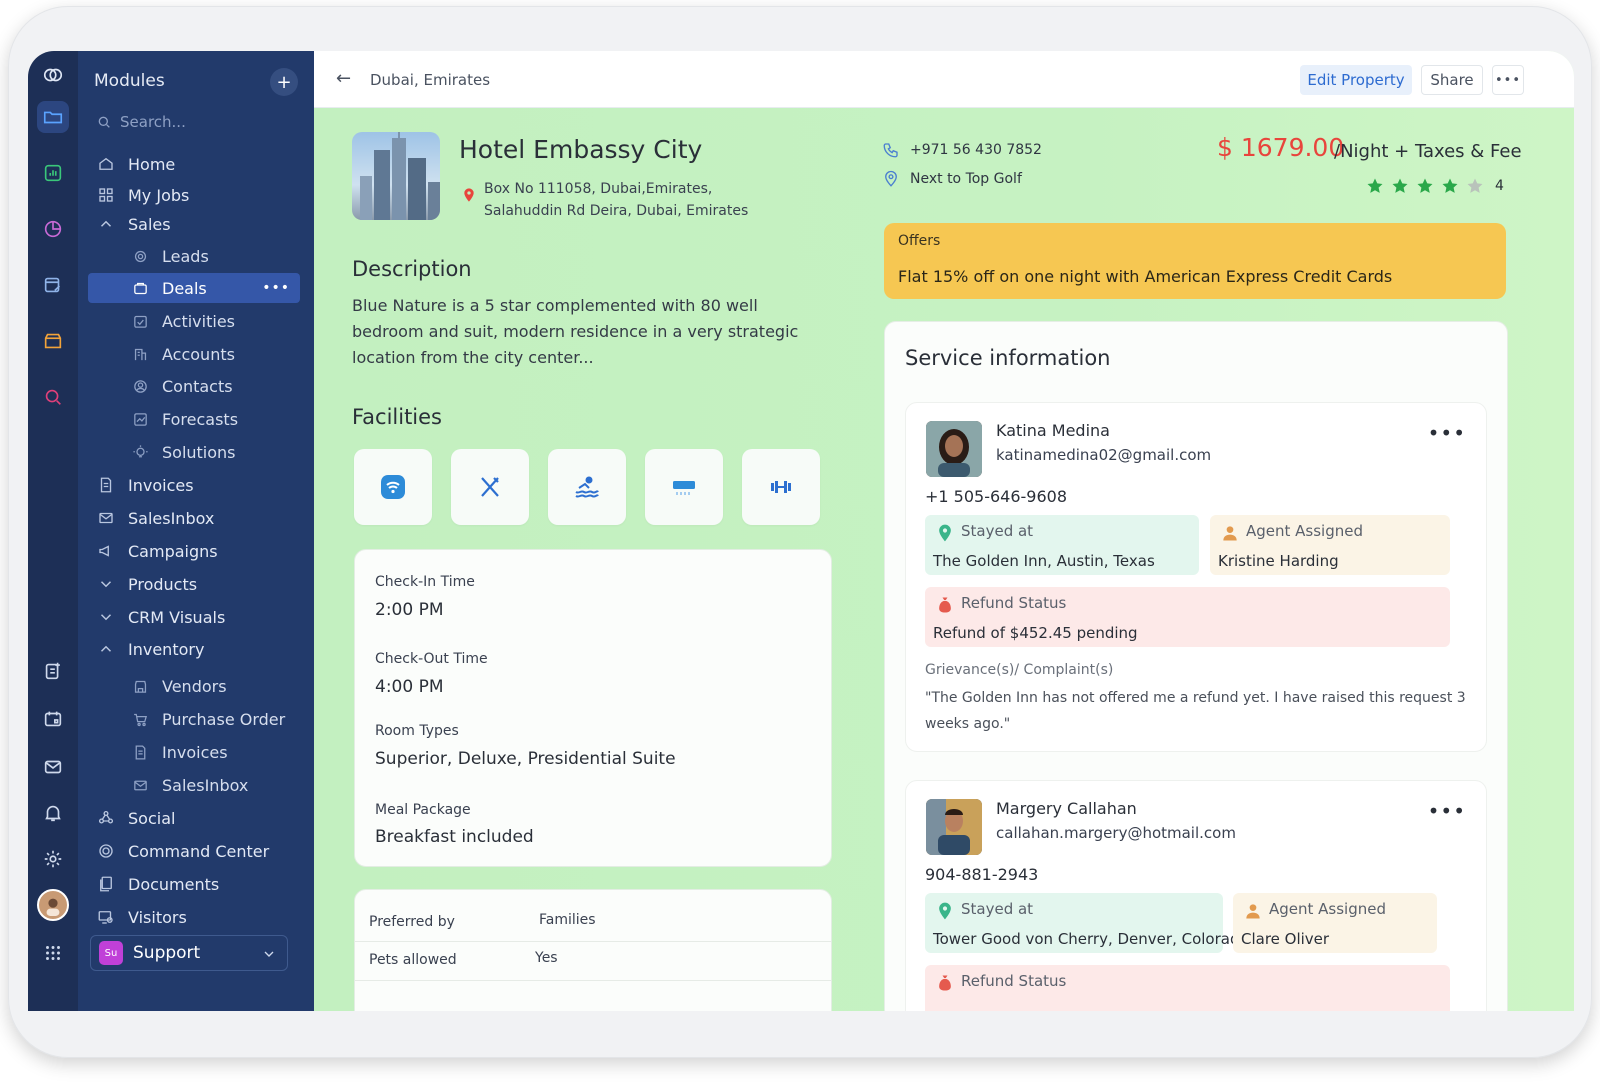 The height and width of the screenshot is (1084, 1600). Describe the element at coordinates (196, 917) in the screenshot. I see `sidebar-item-visitors: Visitors` at that location.